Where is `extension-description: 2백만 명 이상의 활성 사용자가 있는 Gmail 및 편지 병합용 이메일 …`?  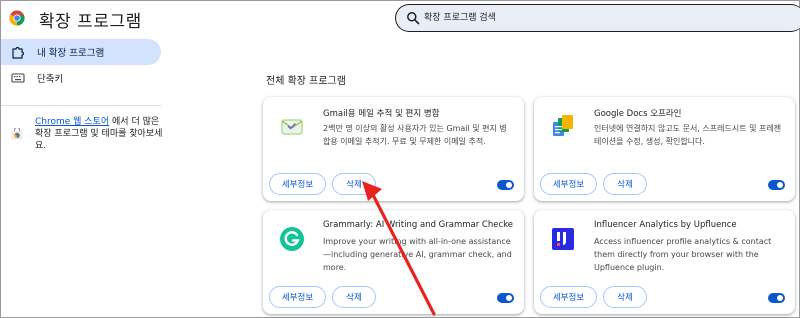 extension-description: 2백만 명 이상의 활성 사용자가 있는 Gmail 및 편지 병합용 이메일 … is located at coordinates (415, 135).